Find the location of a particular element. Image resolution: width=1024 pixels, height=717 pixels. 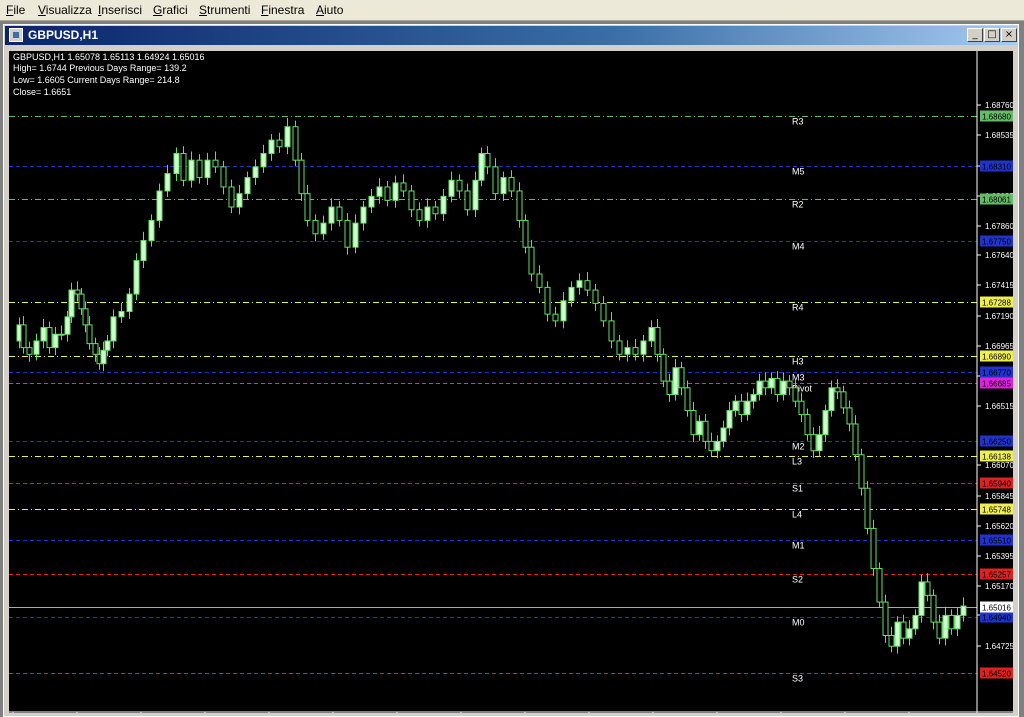

level-name-s3: S3 is located at coordinates (797, 679).